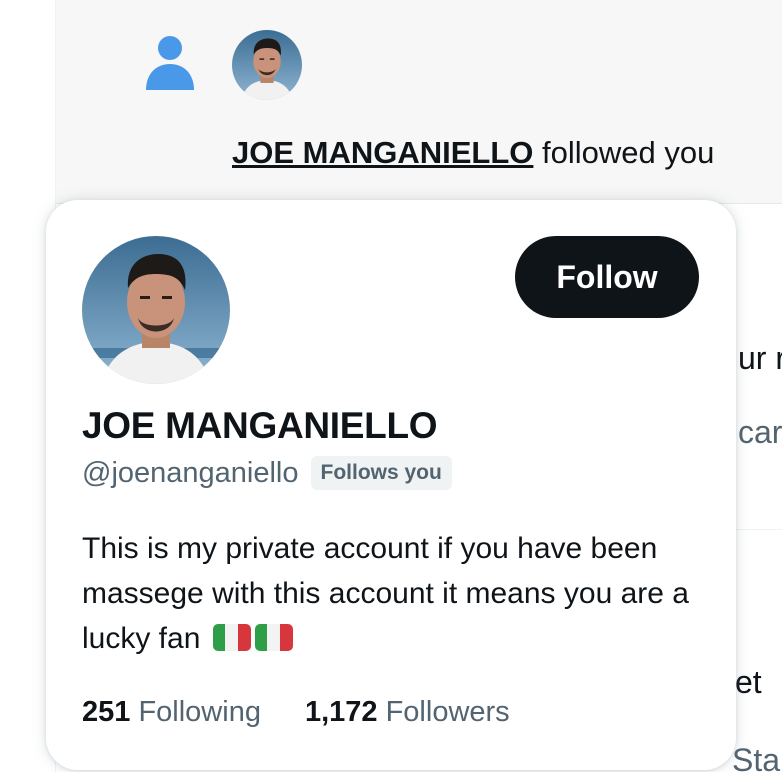 The height and width of the screenshot is (772, 782). Describe the element at coordinates (106, 712) in the screenshot. I see `following-count: 251` at that location.